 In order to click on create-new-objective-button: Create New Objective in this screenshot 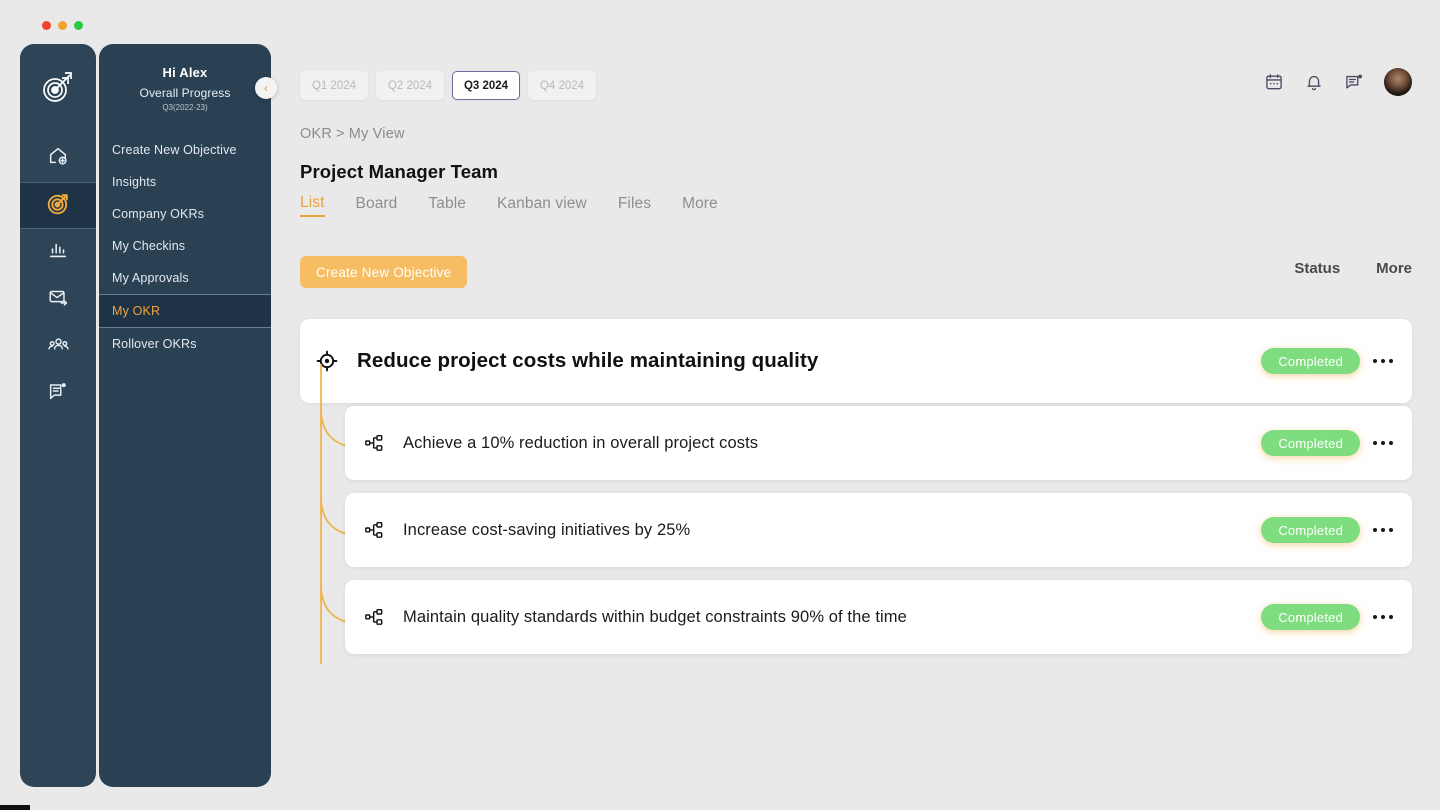, I will do `click(384, 272)`.